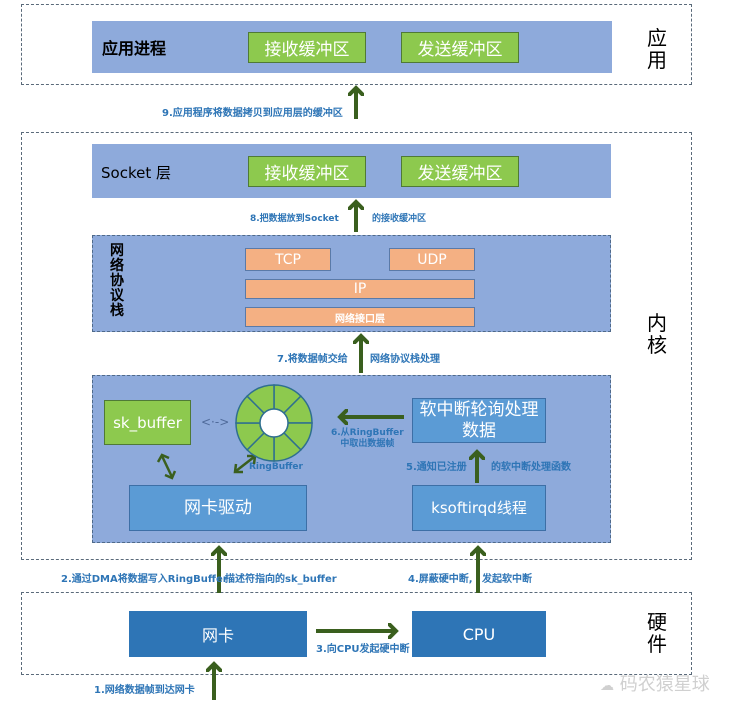 The width and height of the screenshot is (741, 713). What do you see at coordinates (166, 466) in the screenshot?
I see `sk-buffer-driver-link` at bounding box center [166, 466].